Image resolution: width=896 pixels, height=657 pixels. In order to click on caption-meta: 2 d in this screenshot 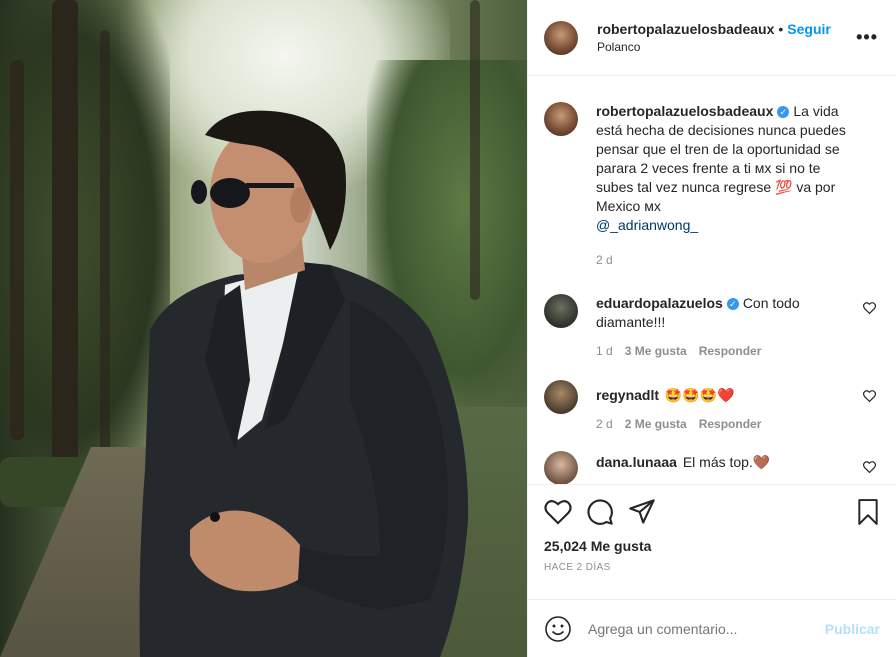, I will do `click(727, 260)`.